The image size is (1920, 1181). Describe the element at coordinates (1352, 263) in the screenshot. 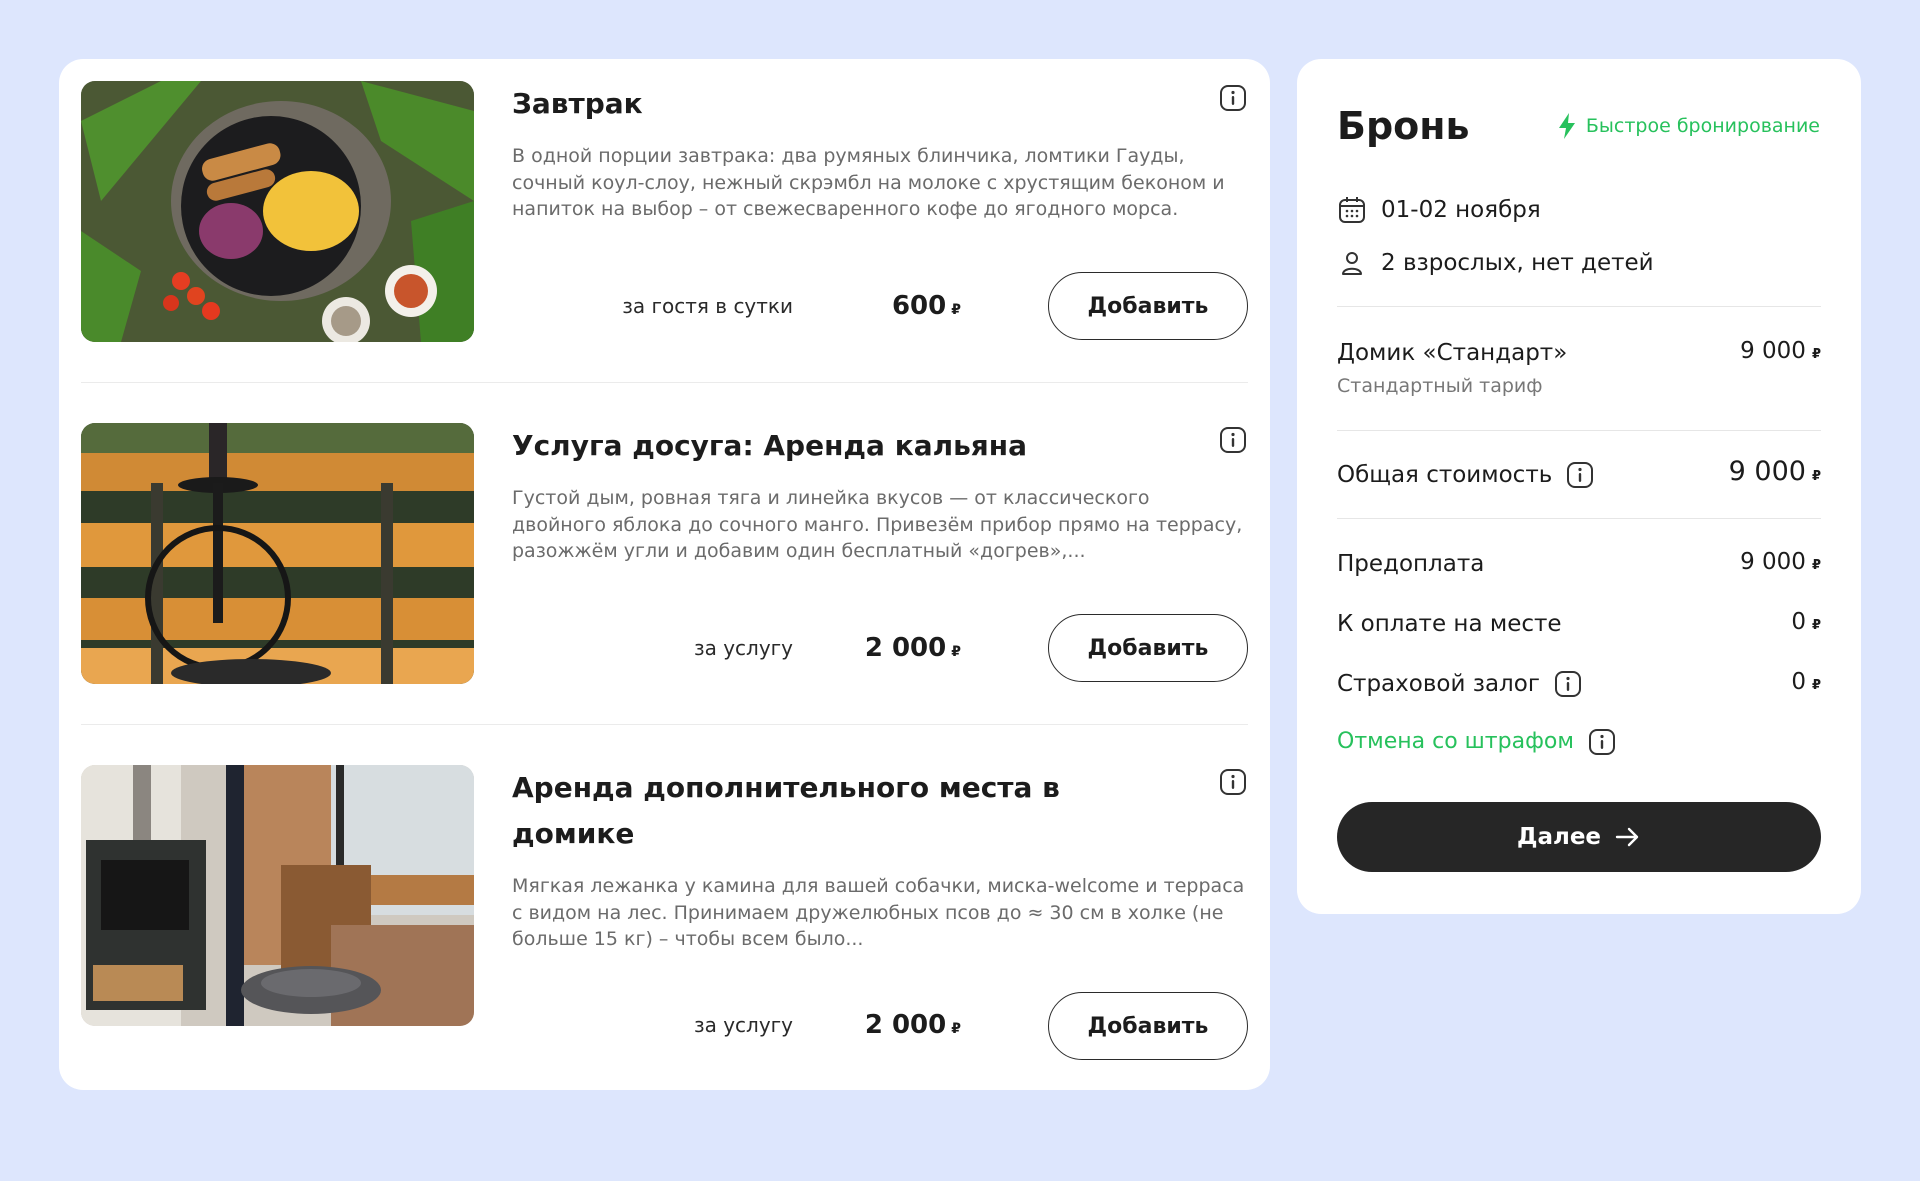

I see `person-icon` at that location.